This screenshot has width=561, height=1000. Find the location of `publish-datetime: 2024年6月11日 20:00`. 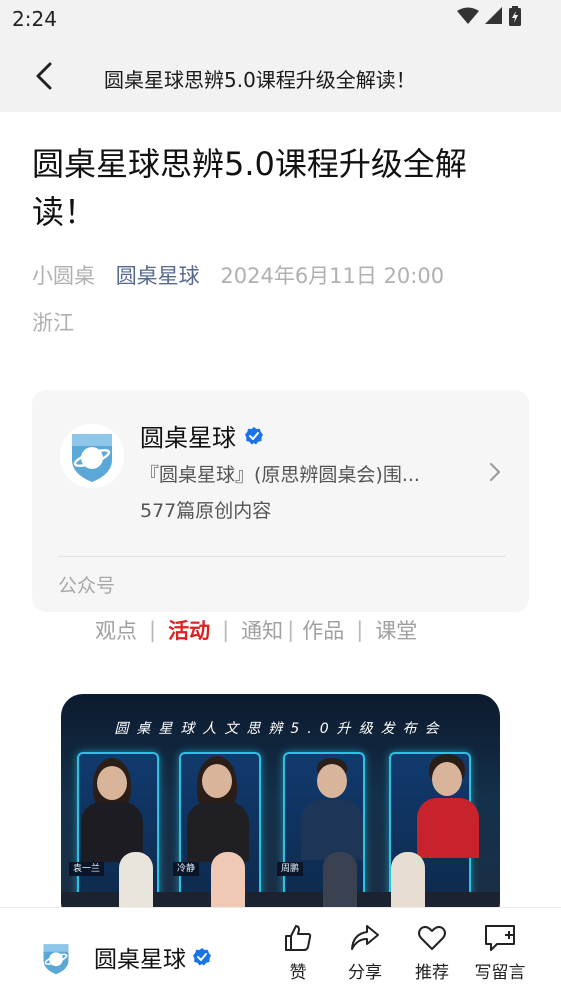

publish-datetime: 2024年6月11日 20:00 is located at coordinates (332, 276).